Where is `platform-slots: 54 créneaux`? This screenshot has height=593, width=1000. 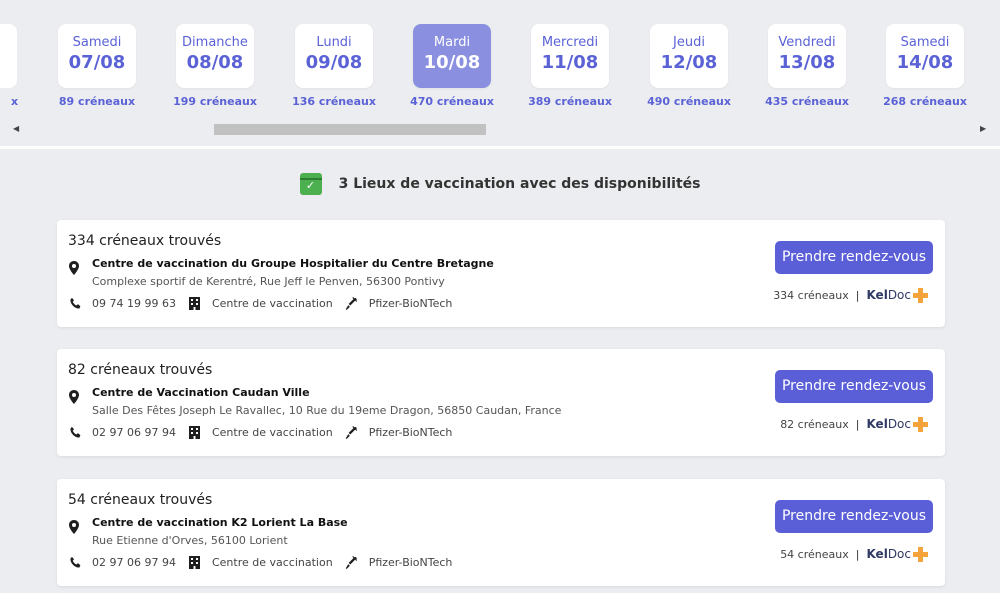 platform-slots: 54 créneaux is located at coordinates (814, 554).